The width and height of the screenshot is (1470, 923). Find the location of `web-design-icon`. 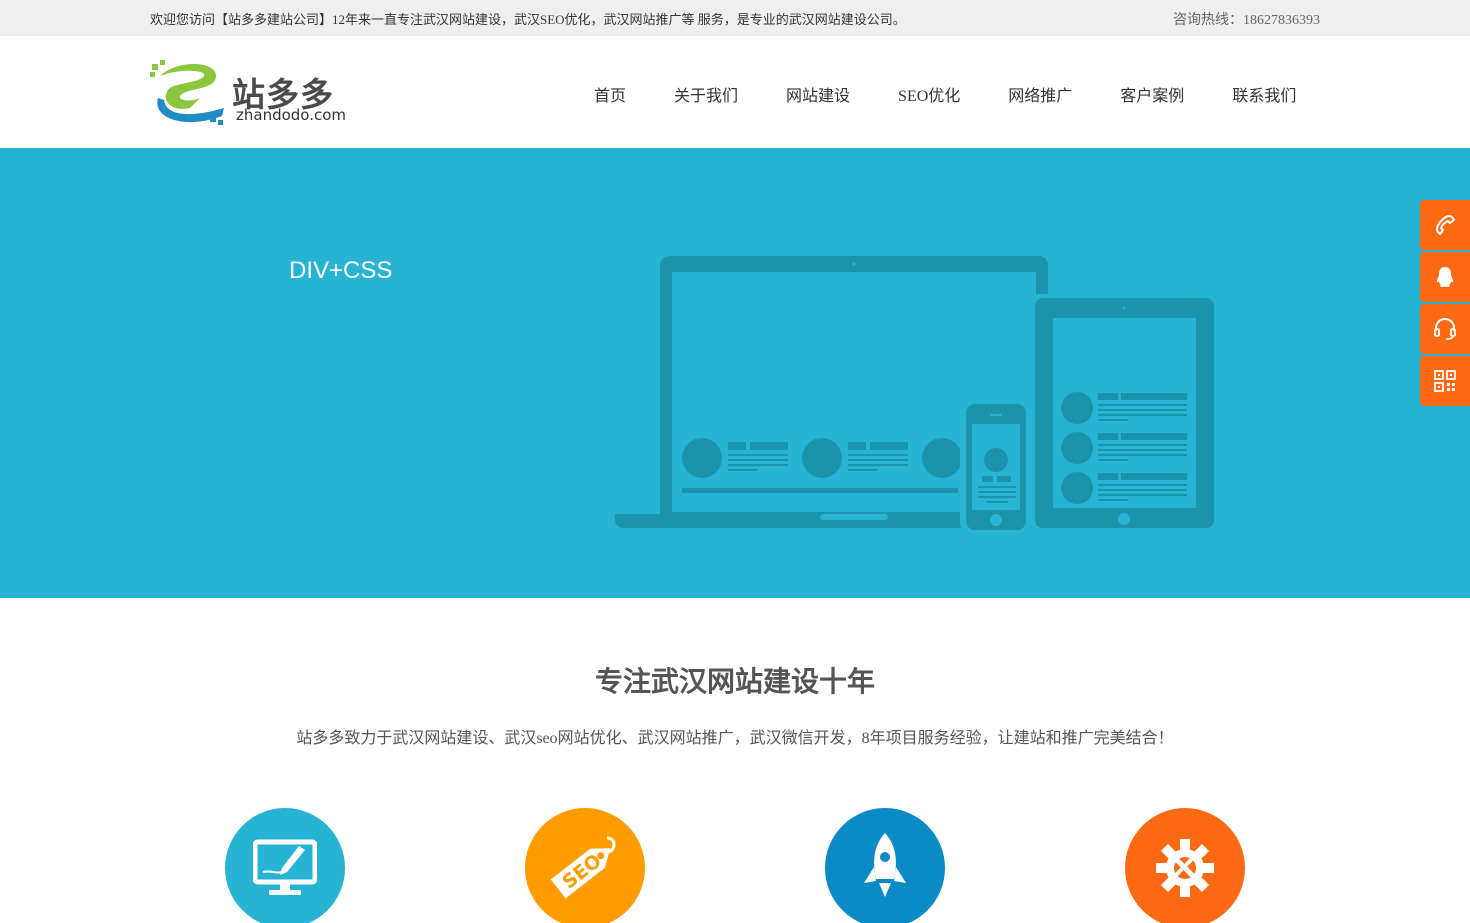

web-design-icon is located at coordinates (285, 867).